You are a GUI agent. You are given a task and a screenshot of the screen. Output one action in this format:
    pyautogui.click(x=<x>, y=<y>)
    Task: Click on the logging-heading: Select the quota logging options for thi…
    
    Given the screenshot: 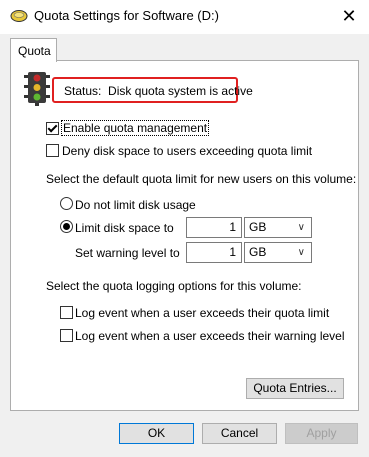 What is the action you would take?
    pyautogui.click(x=174, y=286)
    